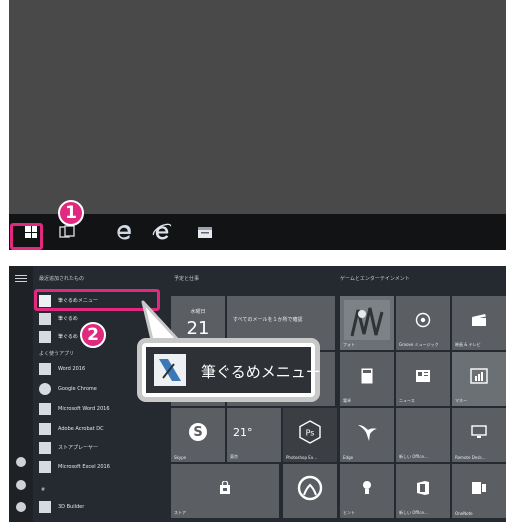 This screenshot has height=522, width=513. What do you see at coordinates (187, 279) in the screenshot?
I see `tile-group-header-1: 予定と仕事` at bounding box center [187, 279].